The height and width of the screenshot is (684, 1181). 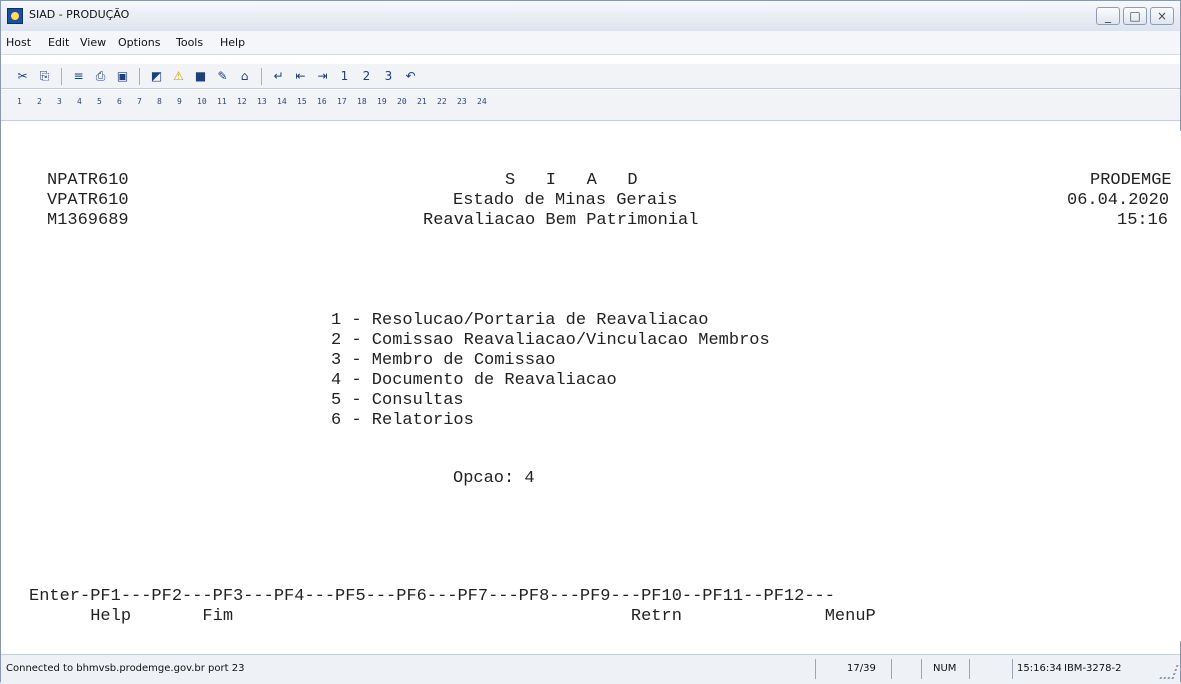 I want to click on pf-key-11: 11, so click(x=222, y=101).